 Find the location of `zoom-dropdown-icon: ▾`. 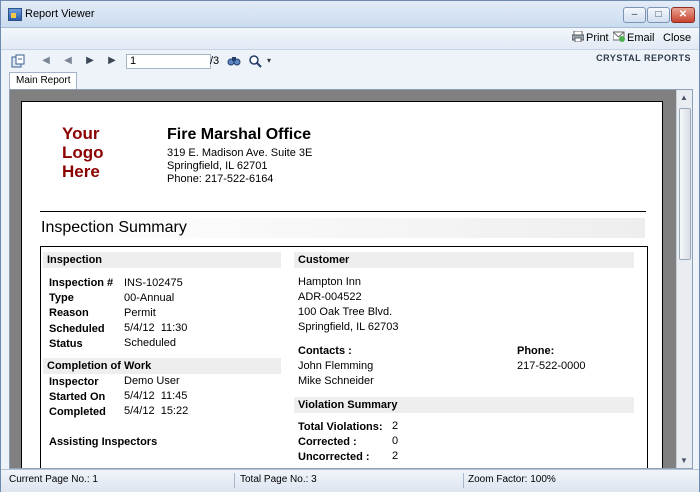

zoom-dropdown-icon: ▾ is located at coordinates (269, 61).